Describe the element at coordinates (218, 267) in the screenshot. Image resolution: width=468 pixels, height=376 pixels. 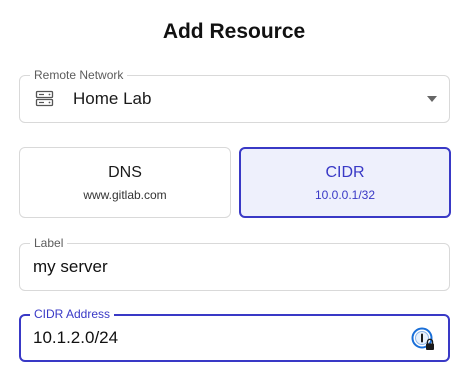
I see `label-input` at that location.